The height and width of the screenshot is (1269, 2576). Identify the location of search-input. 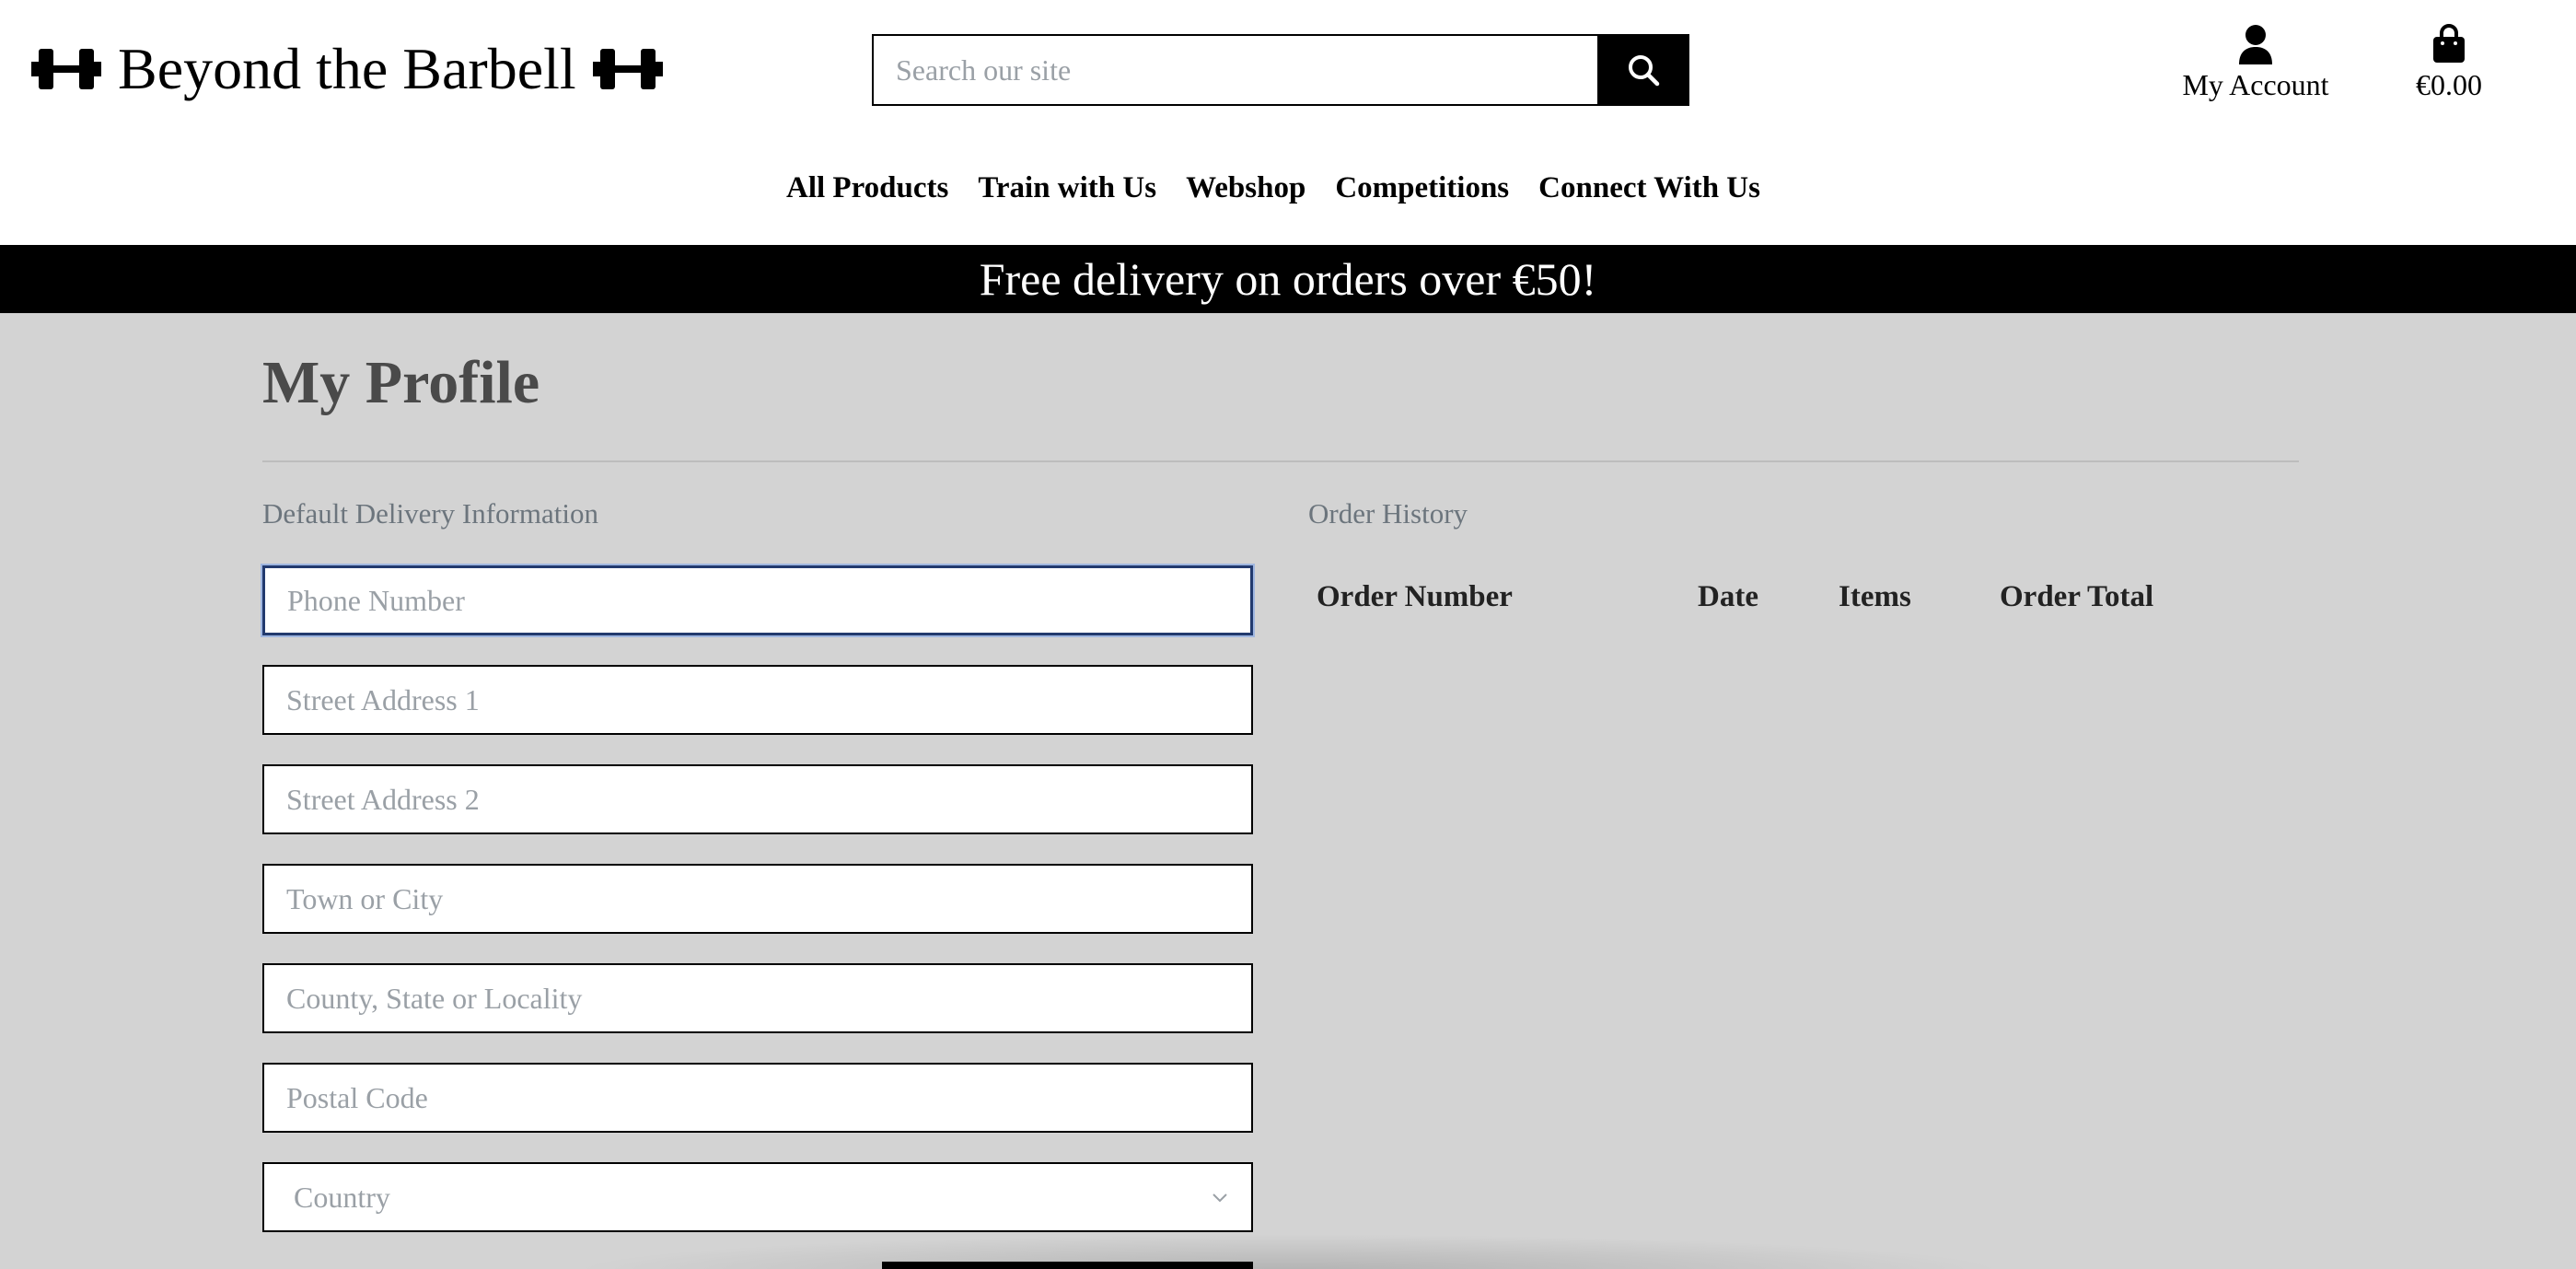
(1234, 70).